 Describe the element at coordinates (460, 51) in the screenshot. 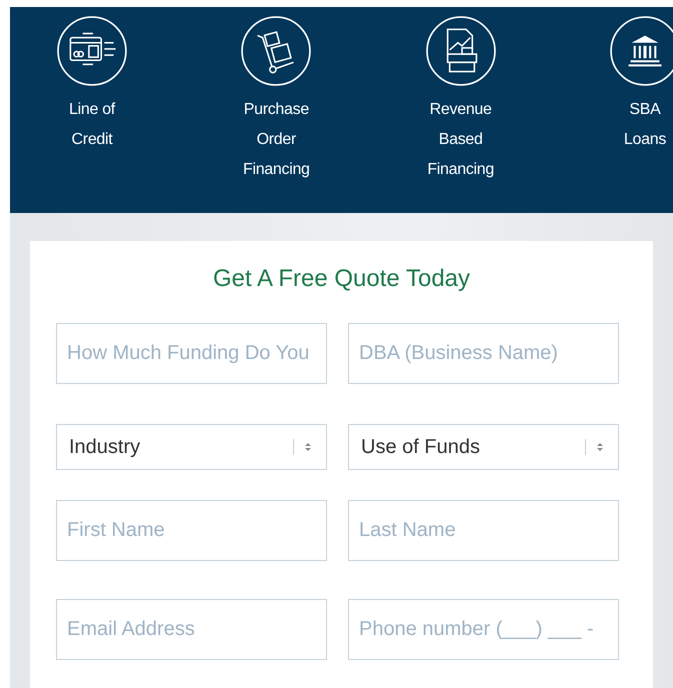

I see `cash-register-icon` at that location.